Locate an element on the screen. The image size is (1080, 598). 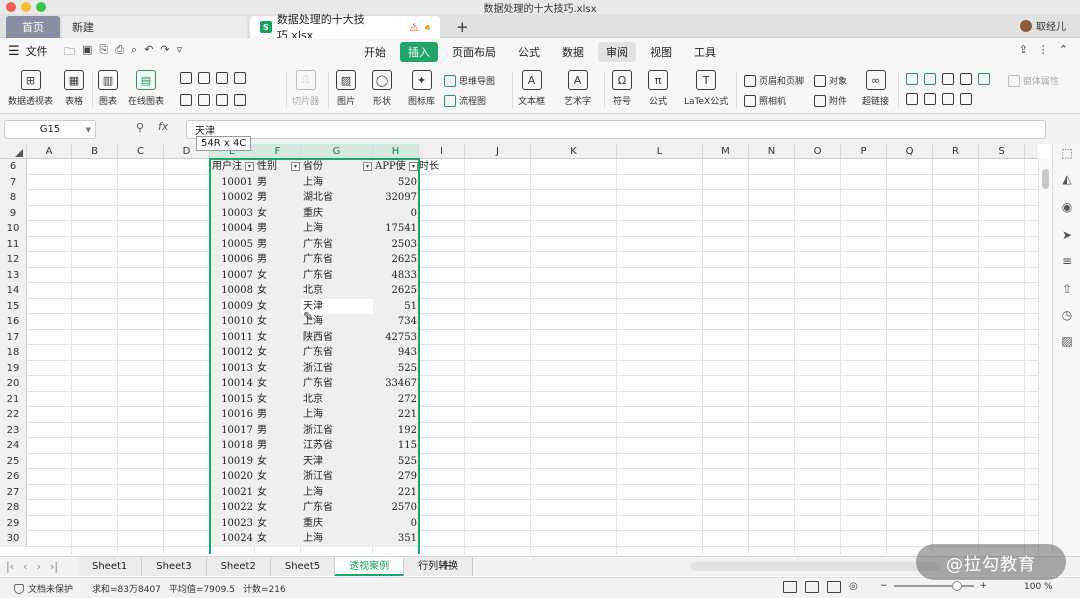
backup-icon: ◉ is located at coordinates (1067, 207).